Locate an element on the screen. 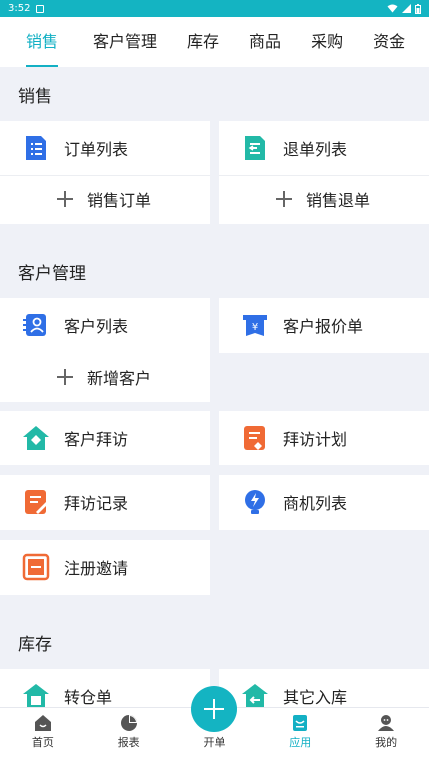  nav-create-order-label: 开单 is located at coordinates (214, 742).